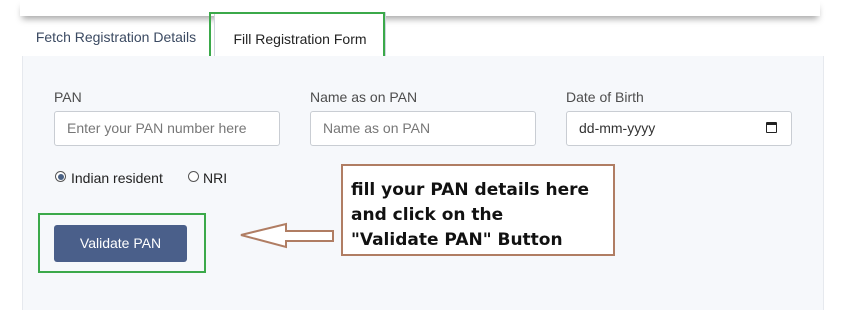 The width and height of the screenshot is (843, 310). What do you see at coordinates (116, 37) in the screenshot?
I see `tab-fetch-registration-details: Fetch Registration Details` at bounding box center [116, 37].